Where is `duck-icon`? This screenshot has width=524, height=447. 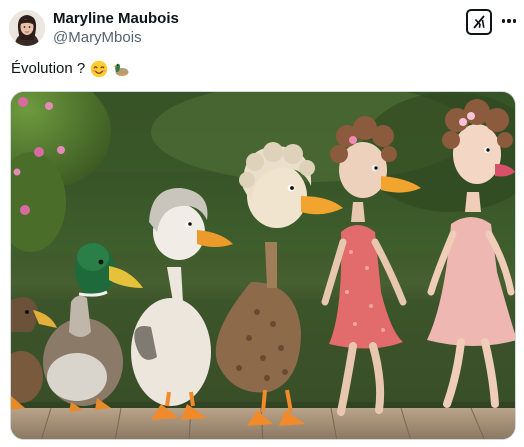 duck-icon is located at coordinates (121, 69).